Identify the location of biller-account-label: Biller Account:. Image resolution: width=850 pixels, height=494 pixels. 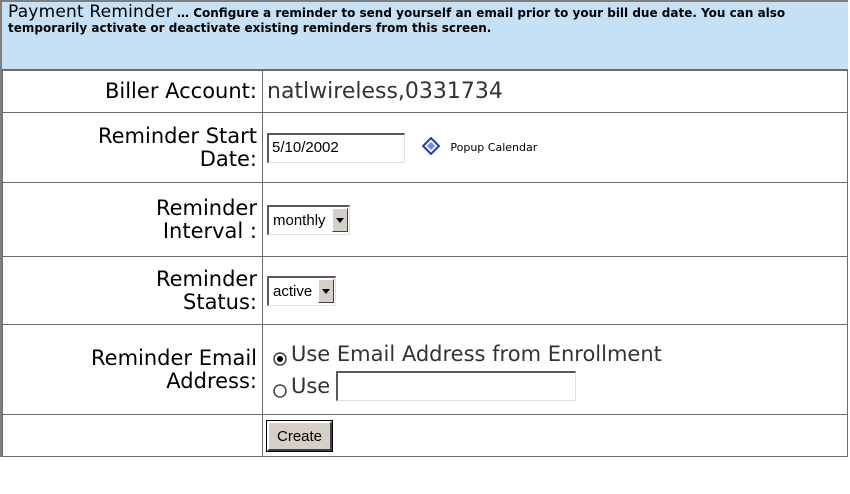
(132, 91).